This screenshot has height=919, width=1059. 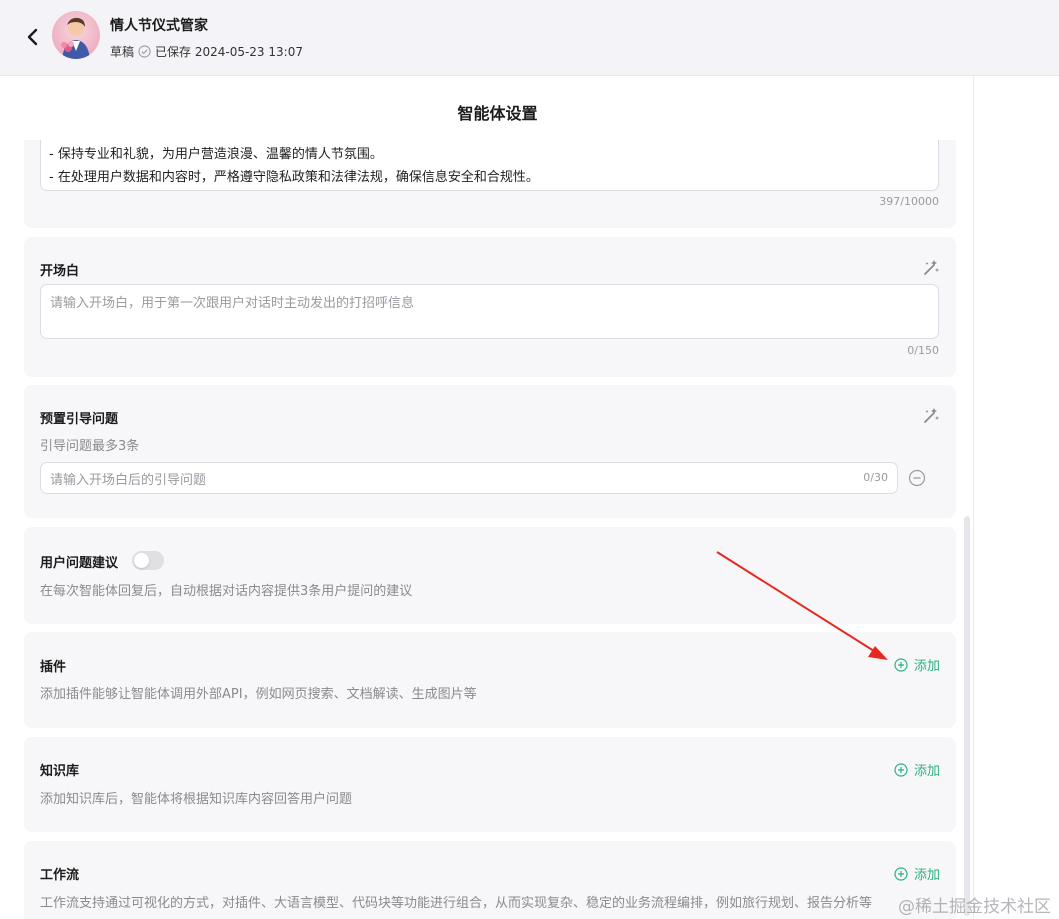 I want to click on add-plugin-button: 添加, so click(x=917, y=664).